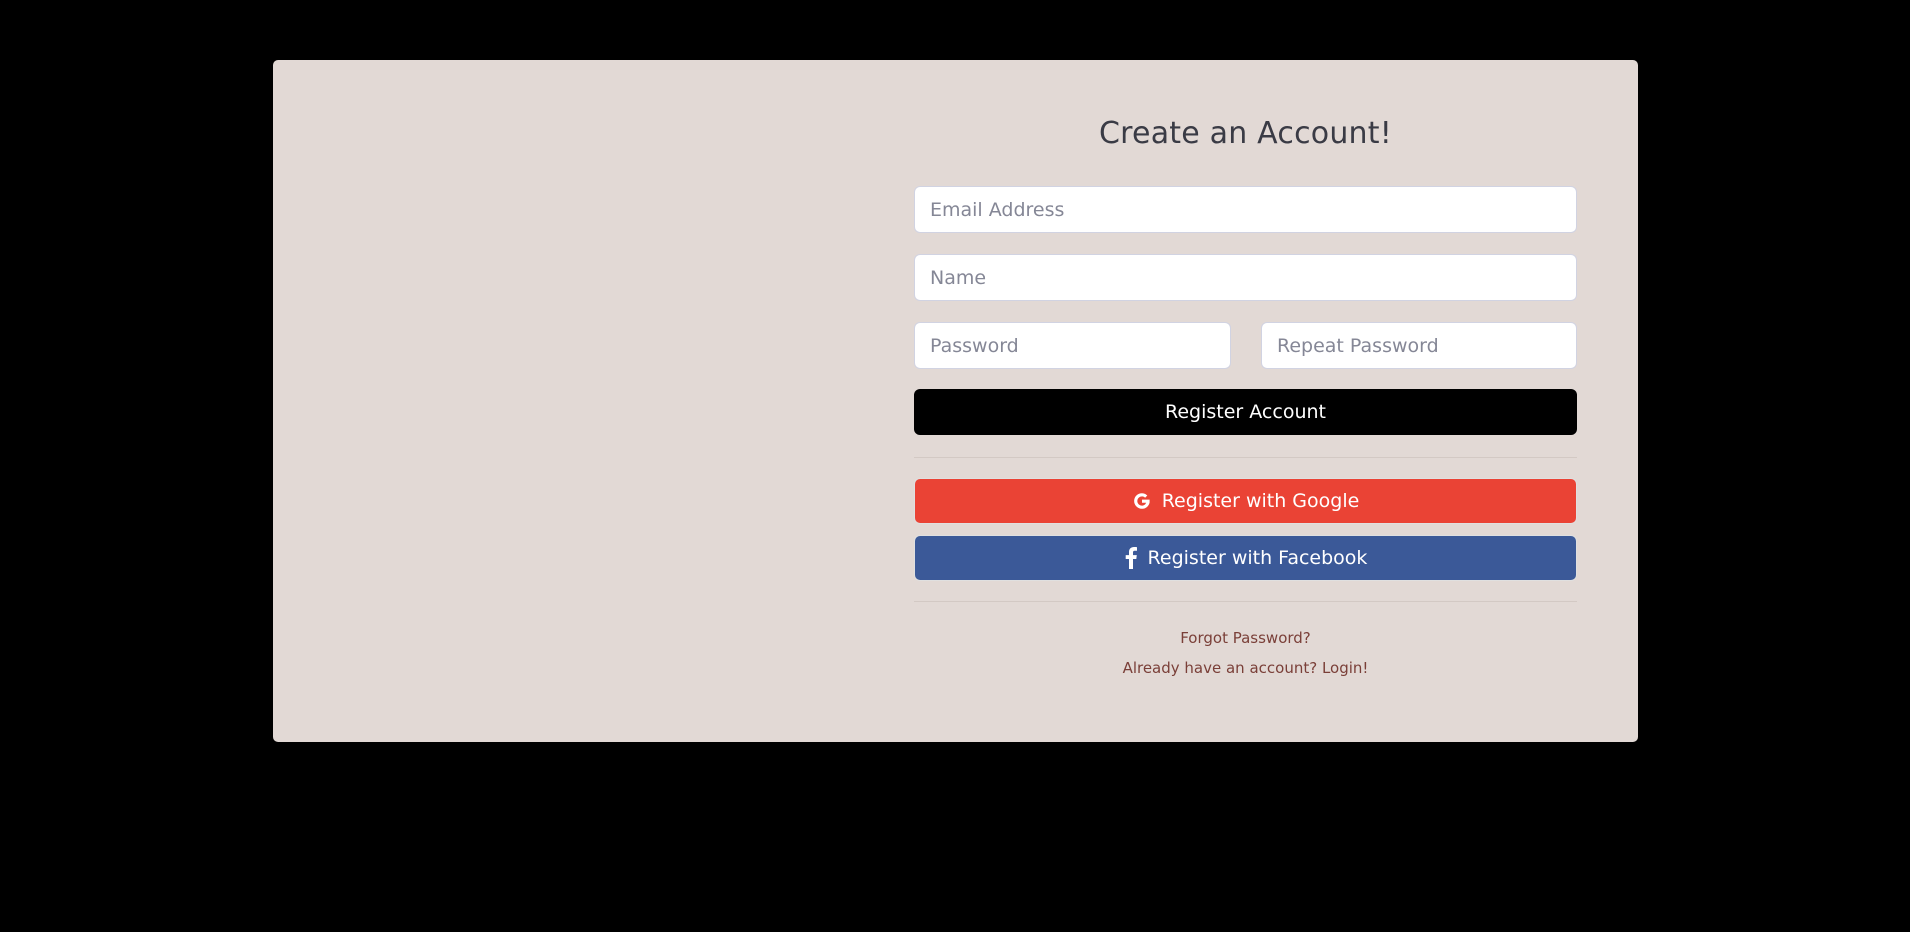 Image resolution: width=1910 pixels, height=932 pixels. I want to click on register-account-button: Register Account, so click(1245, 412).